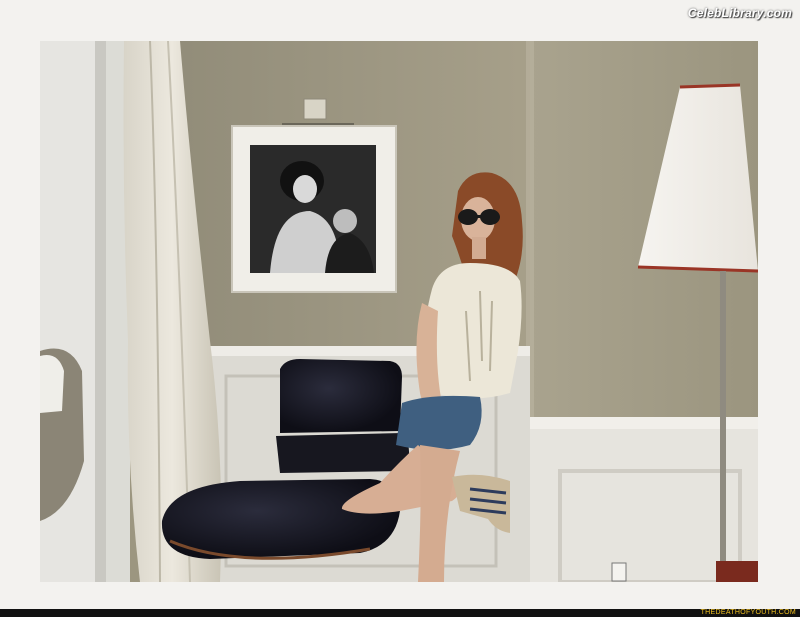 The image size is (800, 617). I want to click on picture-light, so click(315, 109).